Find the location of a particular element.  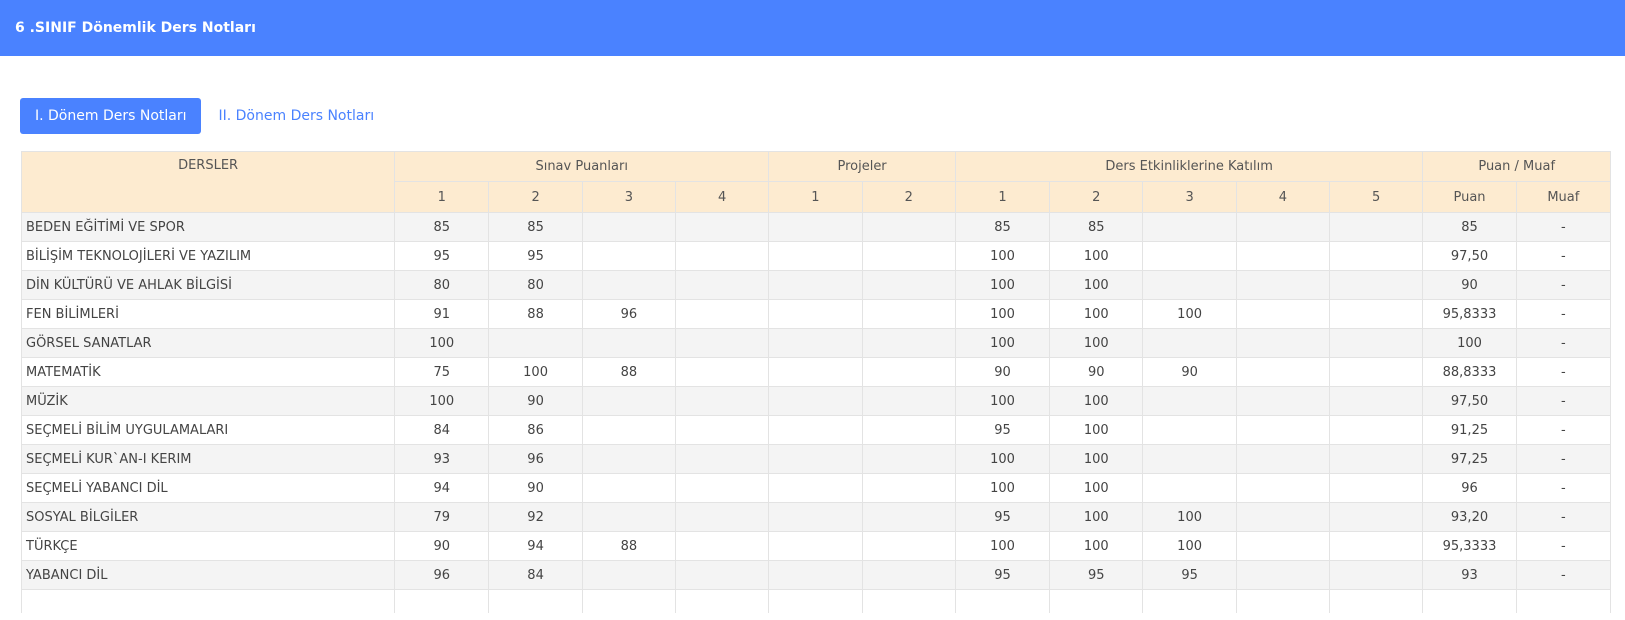

course-name: YABANCI DİL is located at coordinates (208, 575).